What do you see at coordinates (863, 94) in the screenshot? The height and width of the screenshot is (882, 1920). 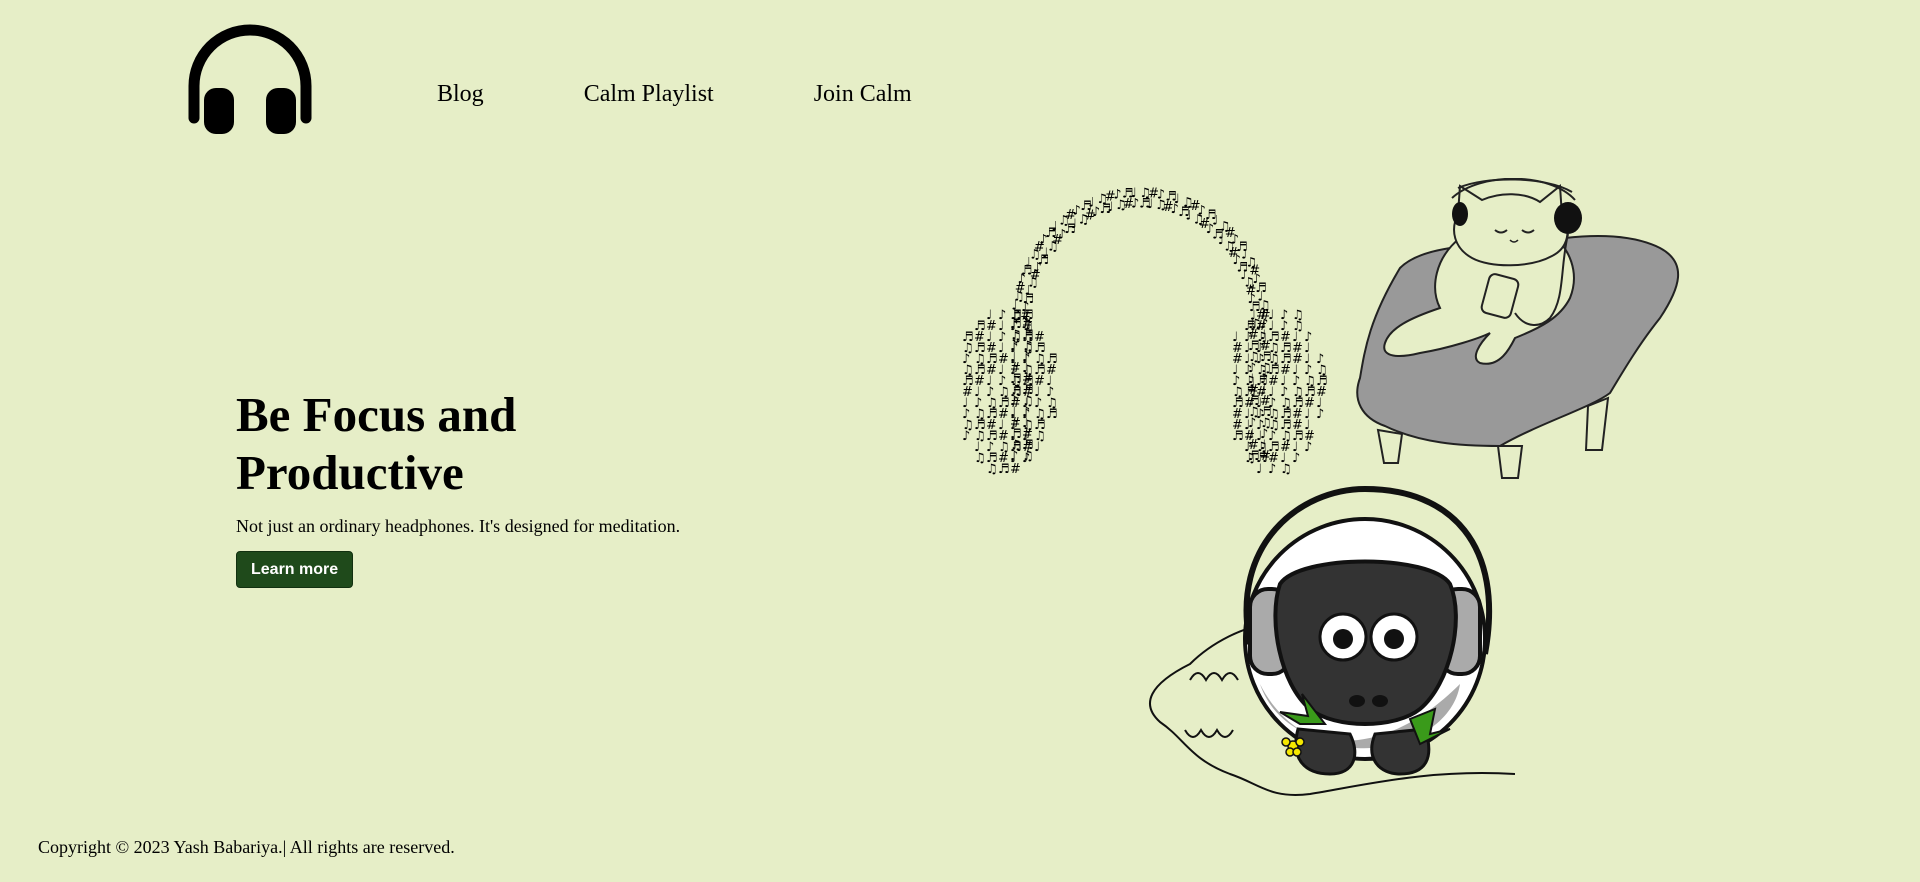 I see `nav-link-join-calm: Join Calm` at bounding box center [863, 94].